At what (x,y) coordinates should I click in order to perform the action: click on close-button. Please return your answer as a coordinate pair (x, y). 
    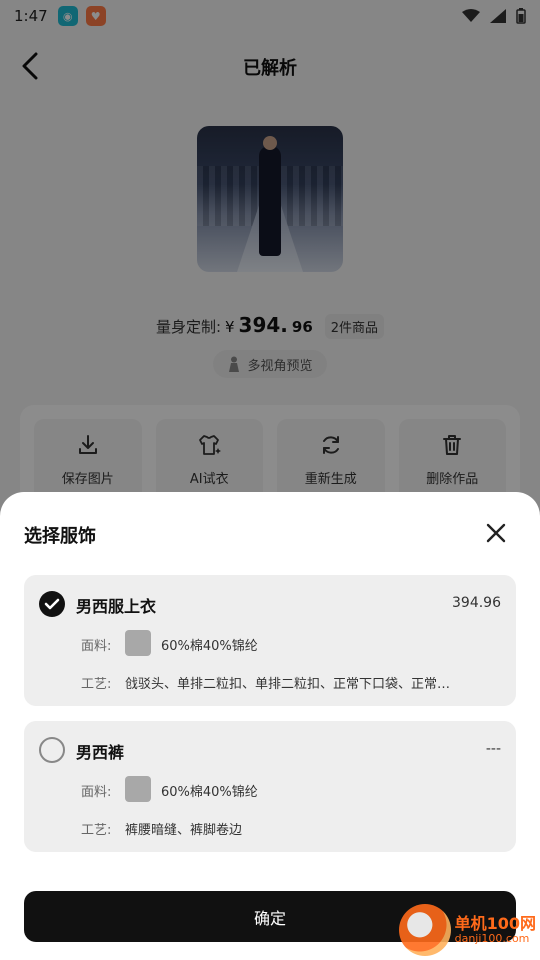
    Looking at the image, I should click on (496, 533).